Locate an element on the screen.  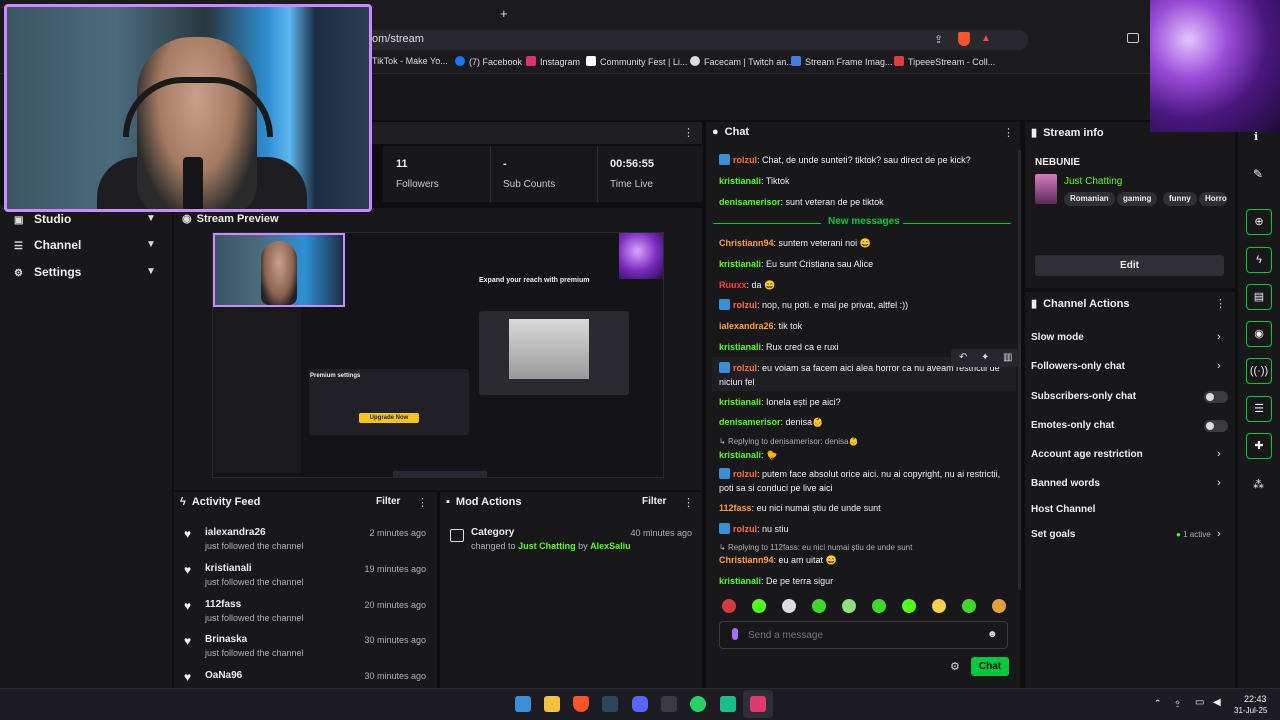
app-icon is located at coordinates (669, 704).